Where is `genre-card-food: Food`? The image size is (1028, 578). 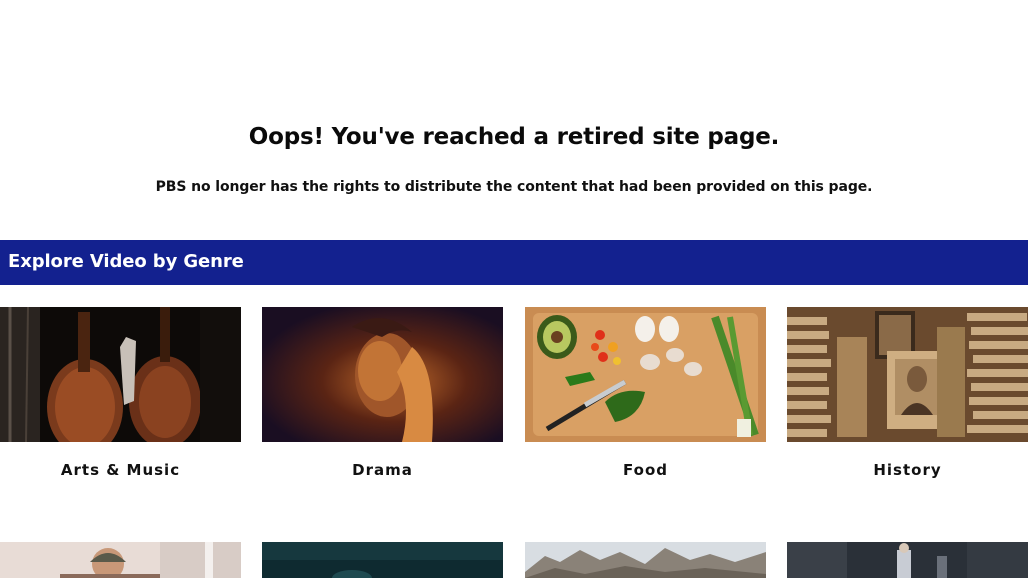
genre-card-food: Food is located at coordinates (645, 393).